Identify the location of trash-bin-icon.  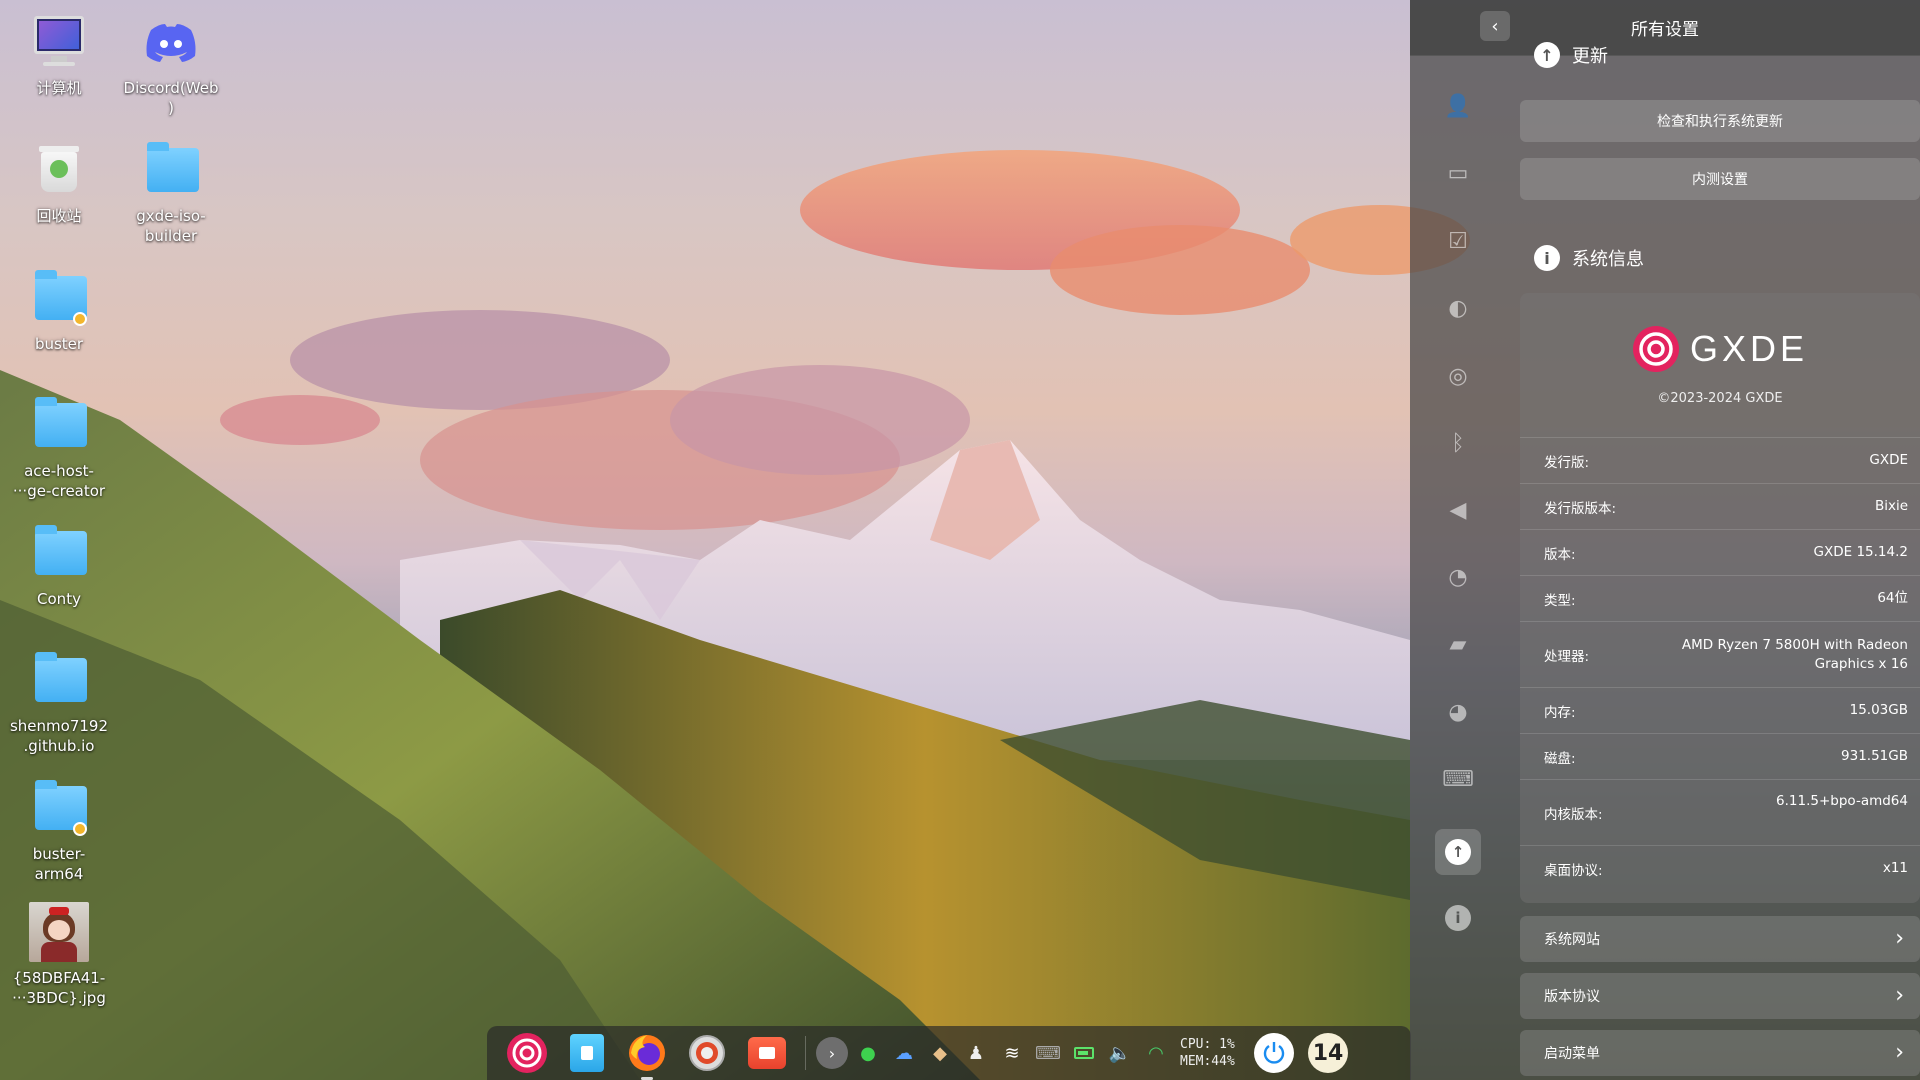
(59, 170).